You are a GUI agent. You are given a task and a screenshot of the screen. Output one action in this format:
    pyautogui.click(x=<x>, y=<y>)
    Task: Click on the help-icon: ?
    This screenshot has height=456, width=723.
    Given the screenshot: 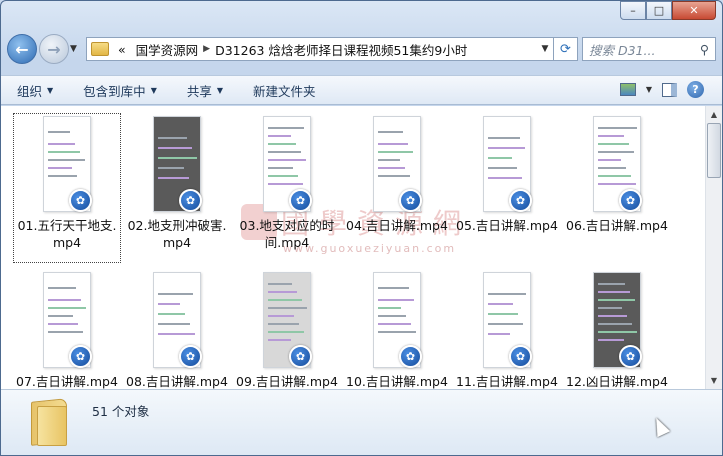 What is the action you would take?
    pyautogui.click(x=695, y=89)
    